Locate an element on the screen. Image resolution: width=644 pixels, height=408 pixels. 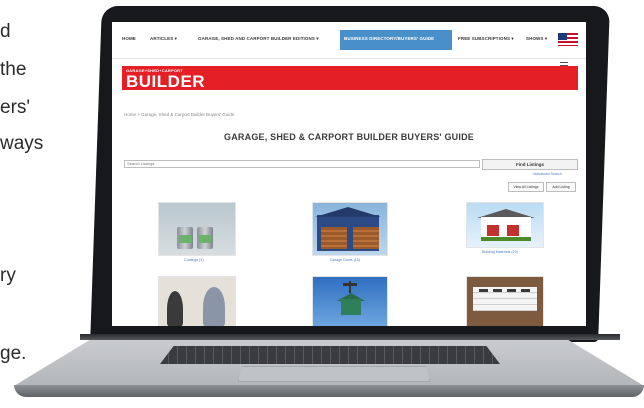
keyboard is located at coordinates (330, 355).